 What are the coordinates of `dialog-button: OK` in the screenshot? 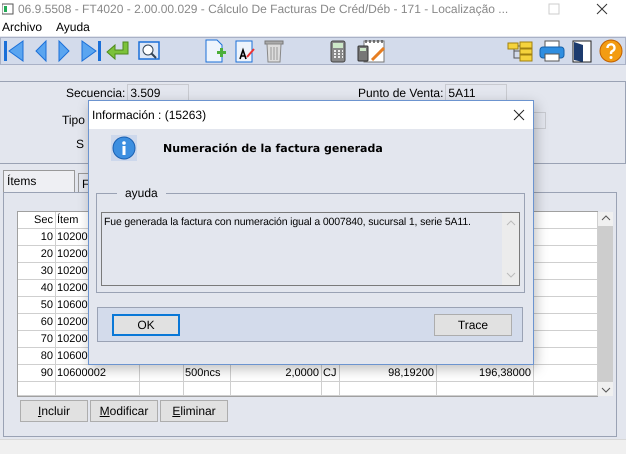 It's located at (146, 325).